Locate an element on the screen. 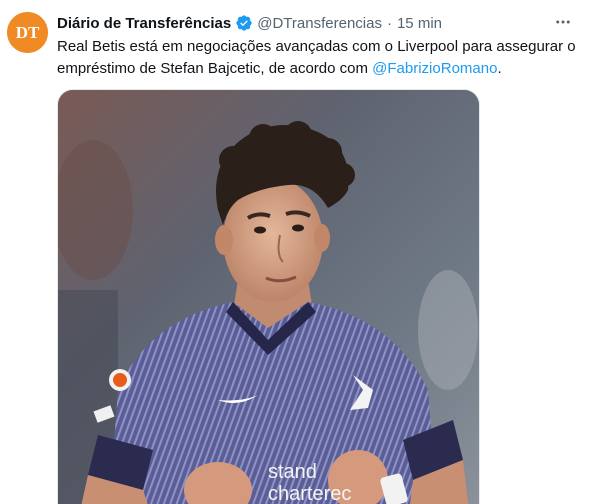 This screenshot has width=593, height=504. display-name: Diário de Transferências is located at coordinates (144, 23).